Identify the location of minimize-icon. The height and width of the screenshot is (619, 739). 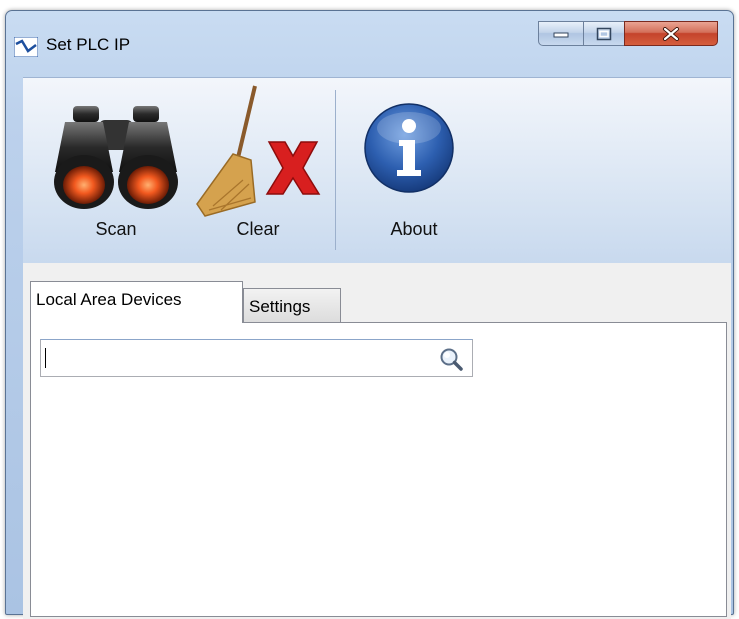
(561, 34).